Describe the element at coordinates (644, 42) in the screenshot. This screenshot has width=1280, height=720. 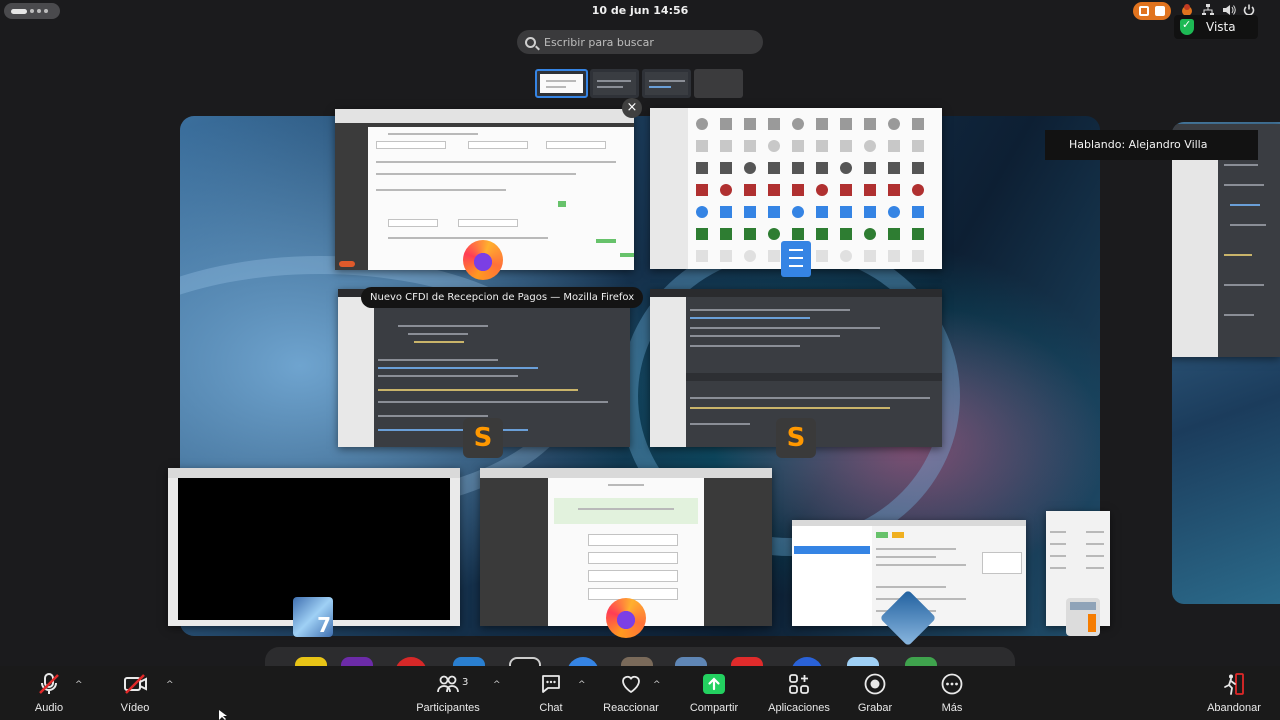
I see `search-input` at that location.